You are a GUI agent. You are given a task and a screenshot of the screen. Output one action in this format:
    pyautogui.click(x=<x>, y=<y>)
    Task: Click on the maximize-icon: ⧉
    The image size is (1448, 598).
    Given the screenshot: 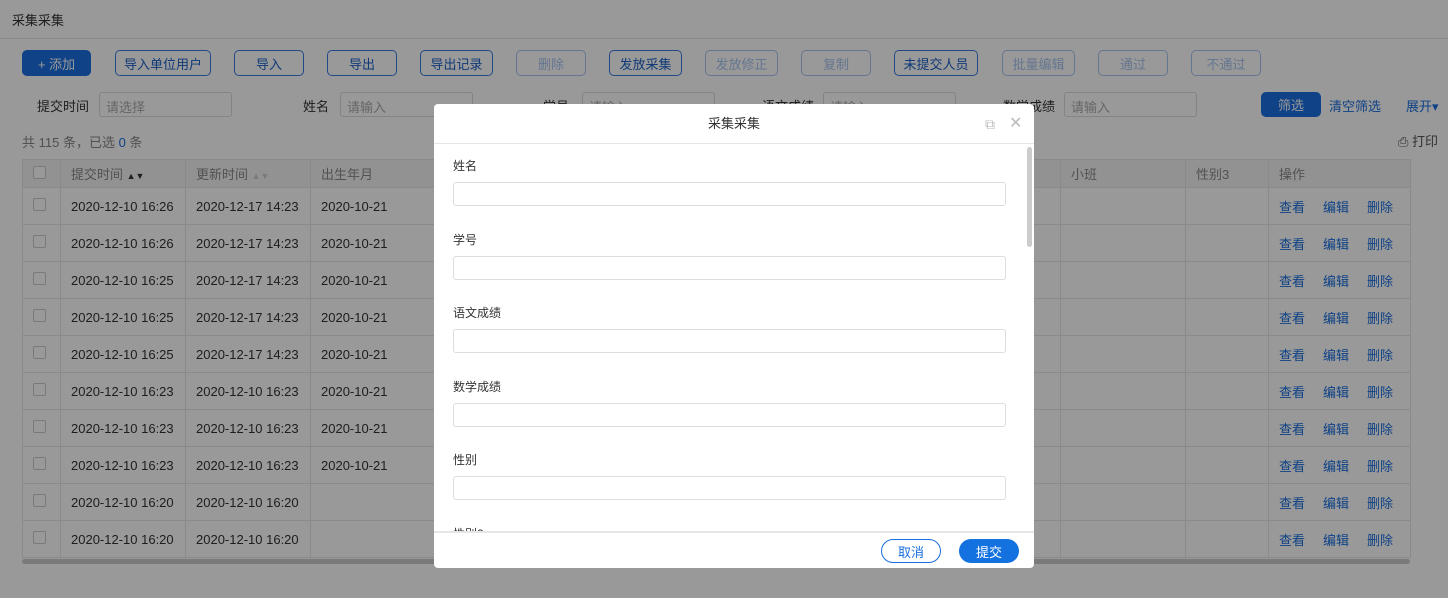 What is the action you would take?
    pyautogui.click(x=990, y=124)
    